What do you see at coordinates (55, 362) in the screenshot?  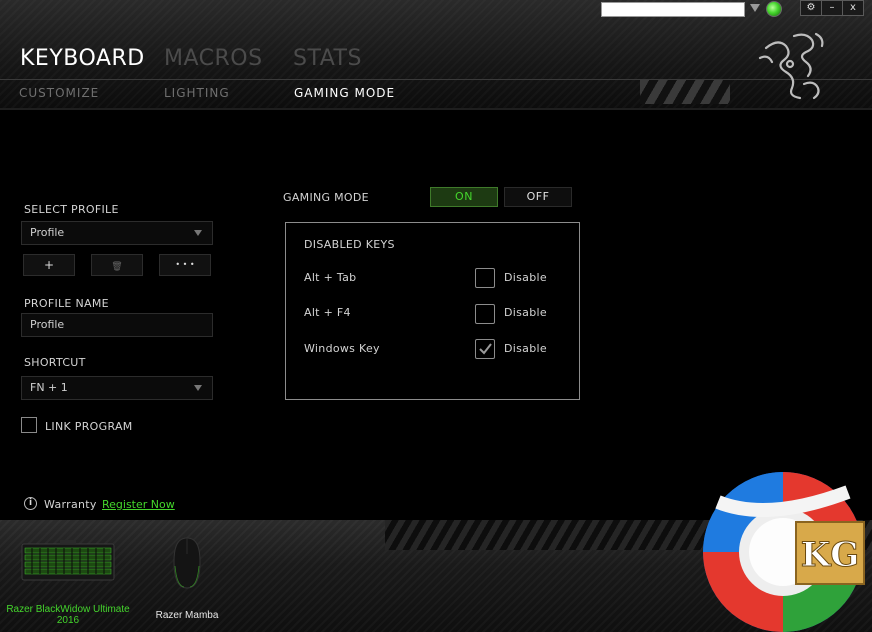 I see `shortcut-label: SHORTCUT` at bounding box center [55, 362].